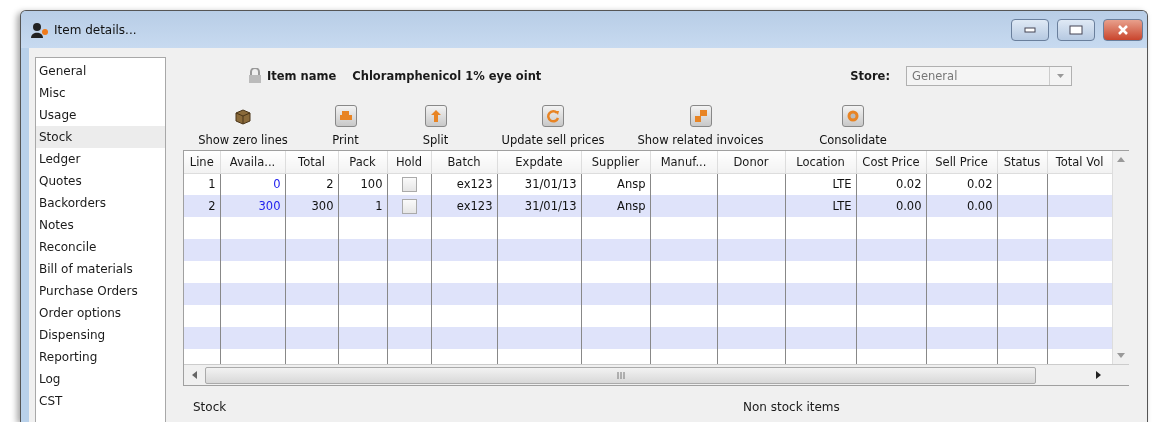 This screenshot has height=422, width=1159. I want to click on section-label: Stock, so click(210, 407).